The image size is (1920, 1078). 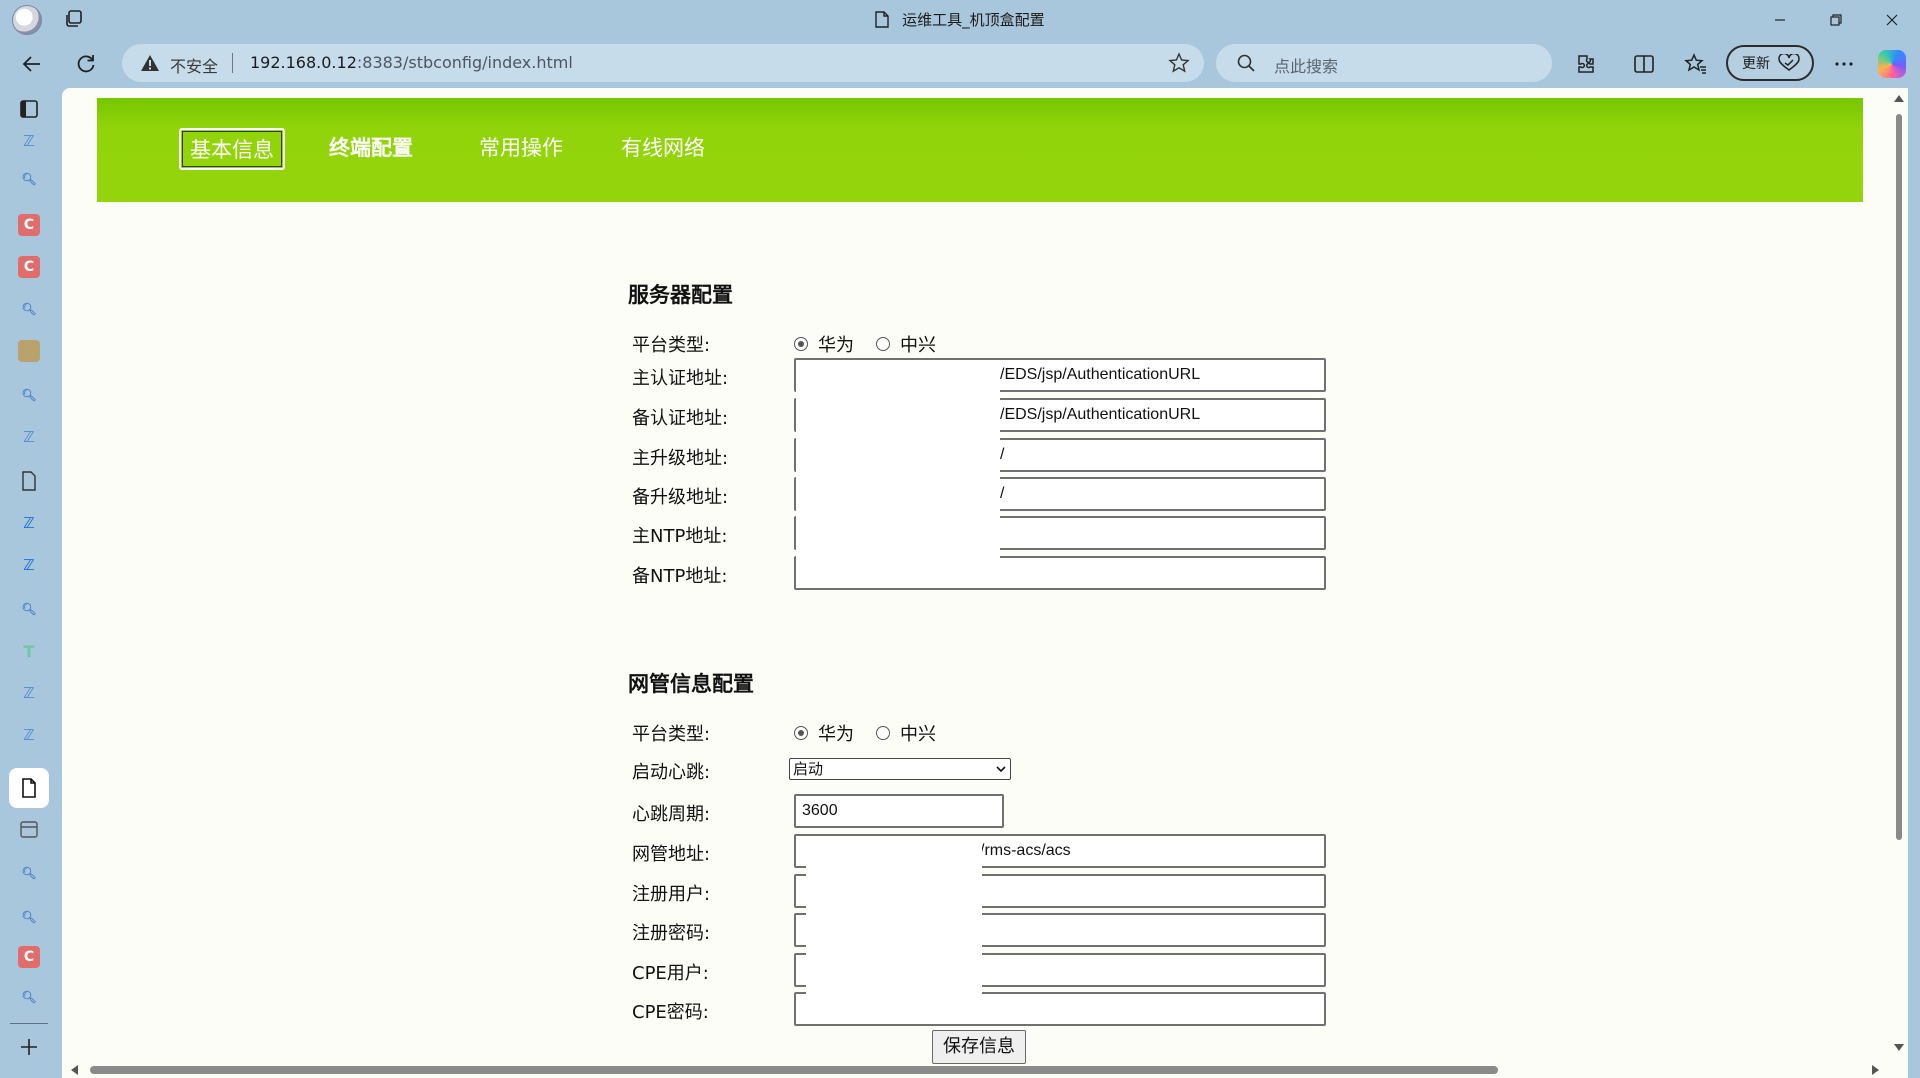 What do you see at coordinates (1789, 62) in the screenshot?
I see `update-heart-icon` at bounding box center [1789, 62].